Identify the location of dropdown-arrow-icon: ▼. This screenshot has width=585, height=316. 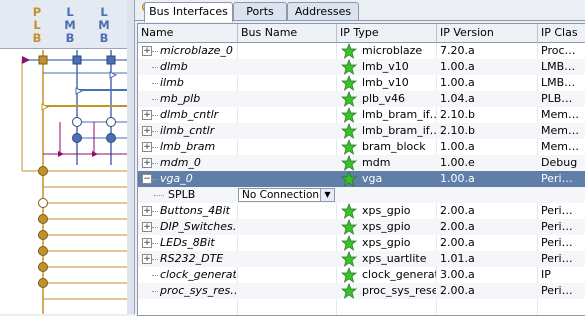
(327, 195).